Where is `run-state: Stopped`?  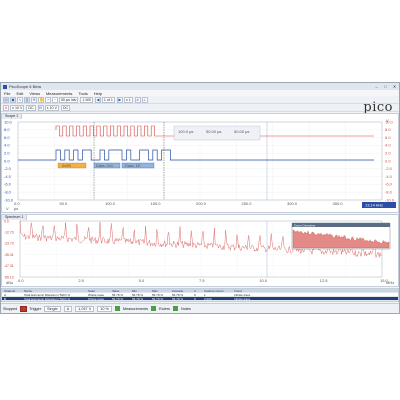
run-state: Stopped is located at coordinates (10, 308).